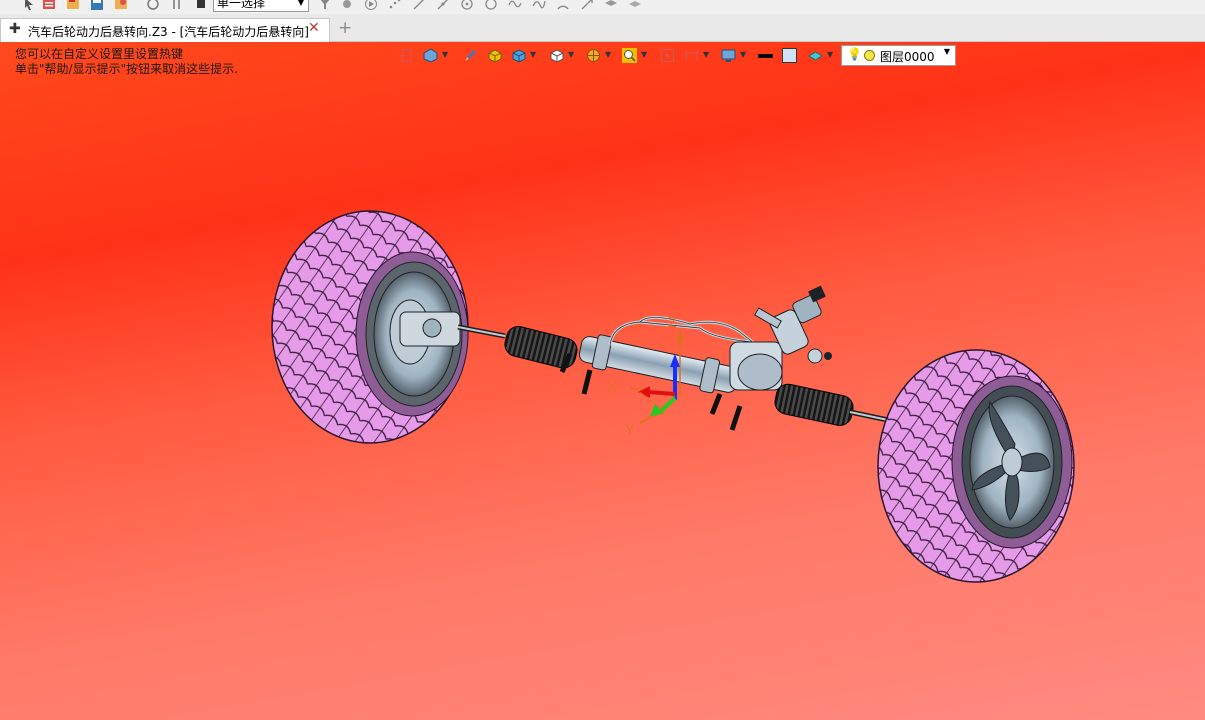 This screenshot has height=720, width=1205. I want to click on points-icon, so click(395, 5).